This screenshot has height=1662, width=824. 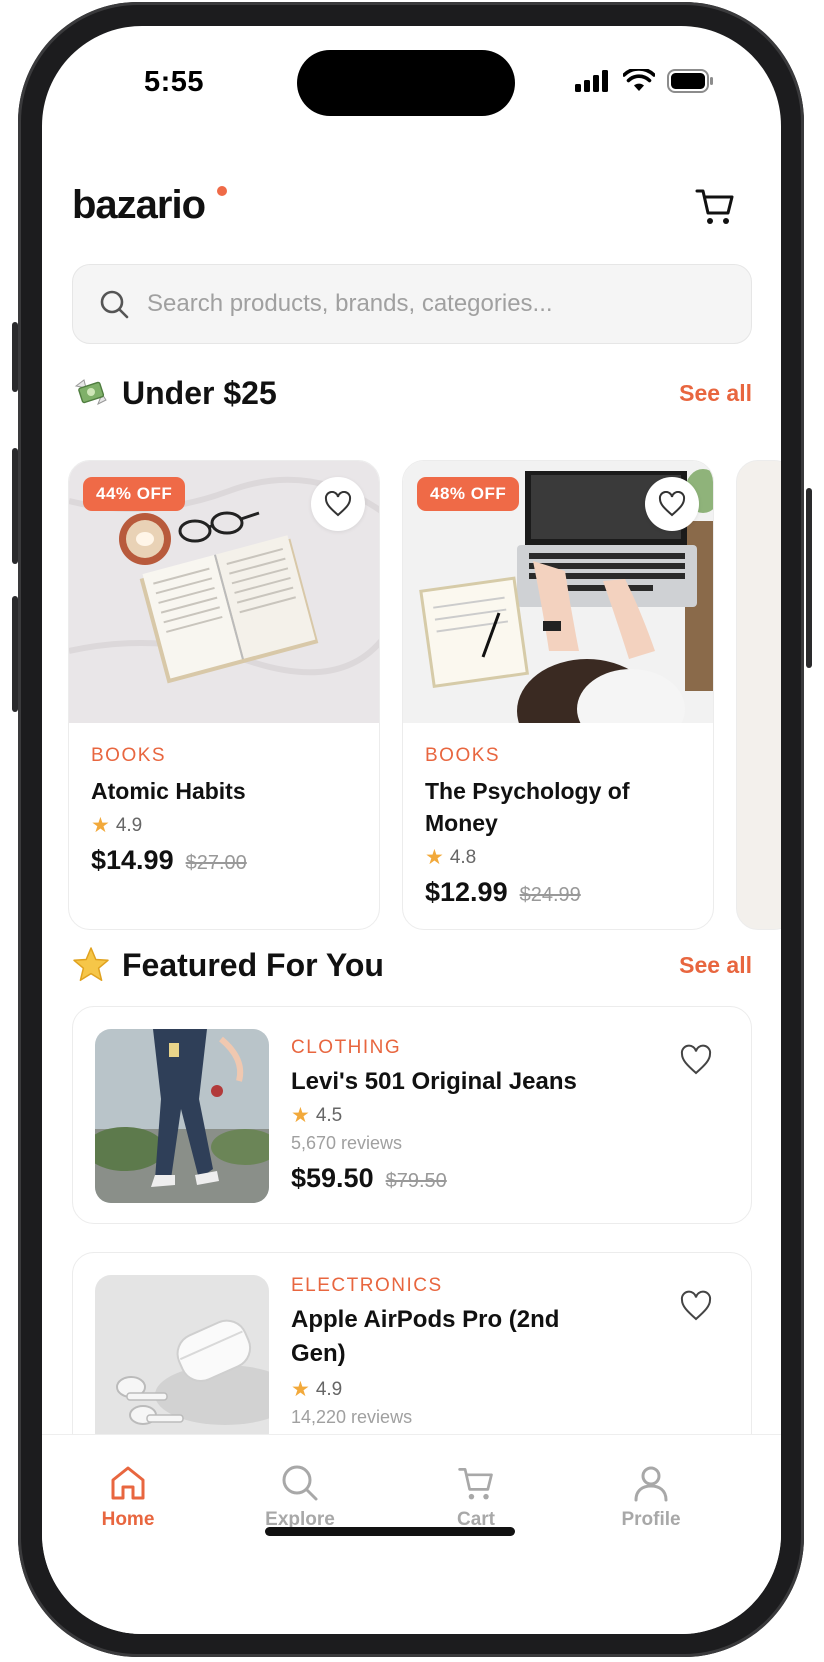 I want to click on bottom-tab-bar: Home Explore Cart Profile, so click(x=411, y=1534).